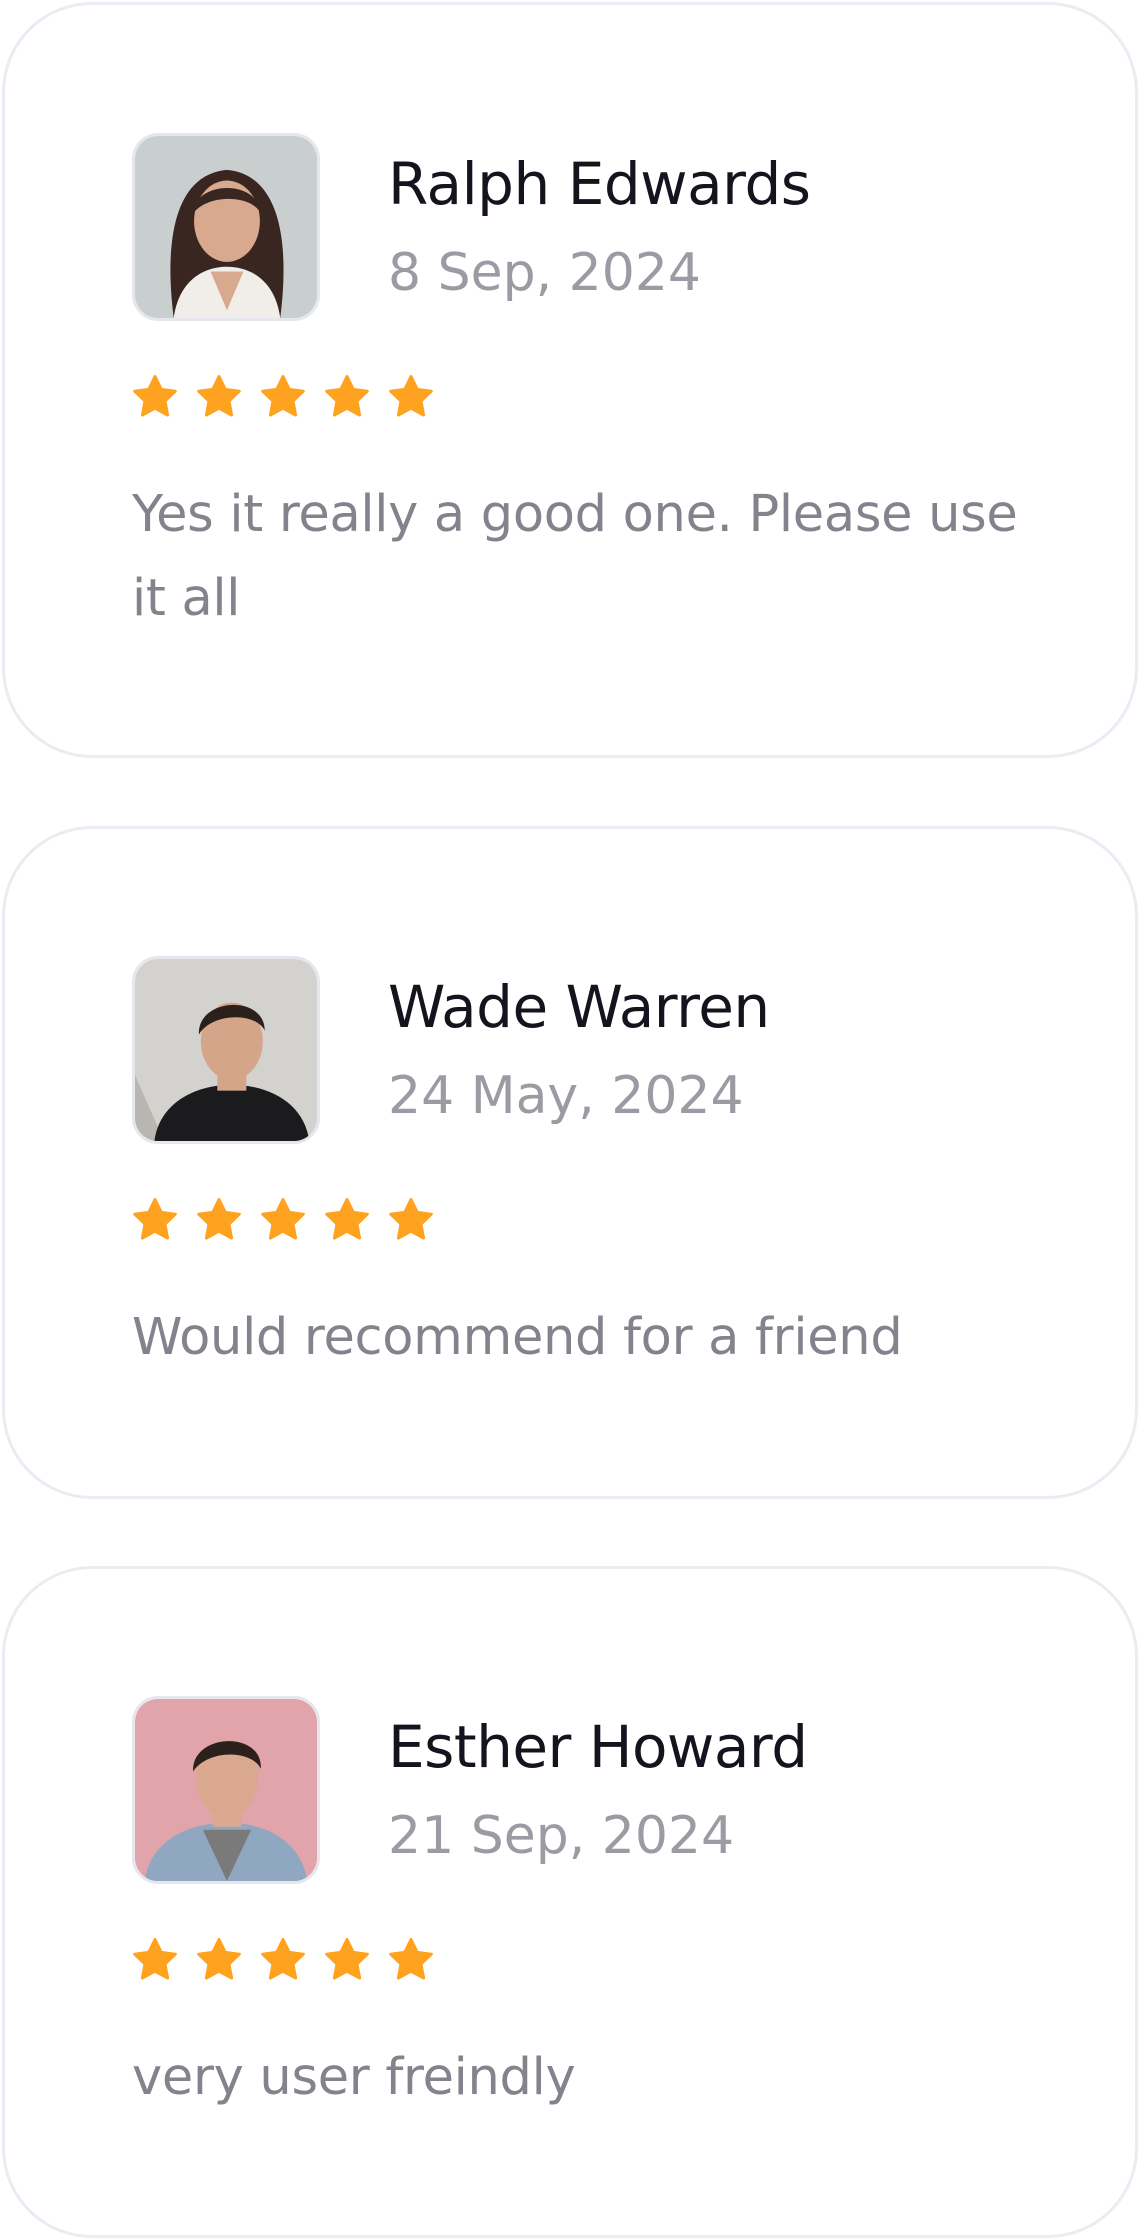 This screenshot has width=1144, height=2240. What do you see at coordinates (517, 1337) in the screenshot?
I see `review-text: Would recommend for a friend` at bounding box center [517, 1337].